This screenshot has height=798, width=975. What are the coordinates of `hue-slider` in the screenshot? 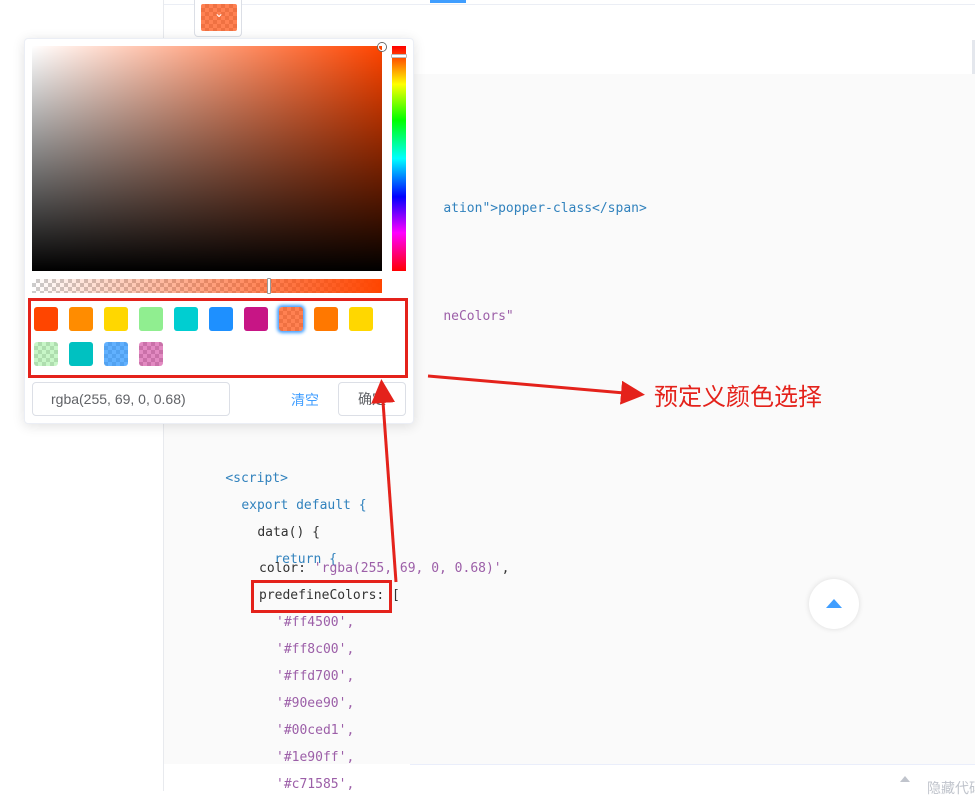 It's located at (399, 158).